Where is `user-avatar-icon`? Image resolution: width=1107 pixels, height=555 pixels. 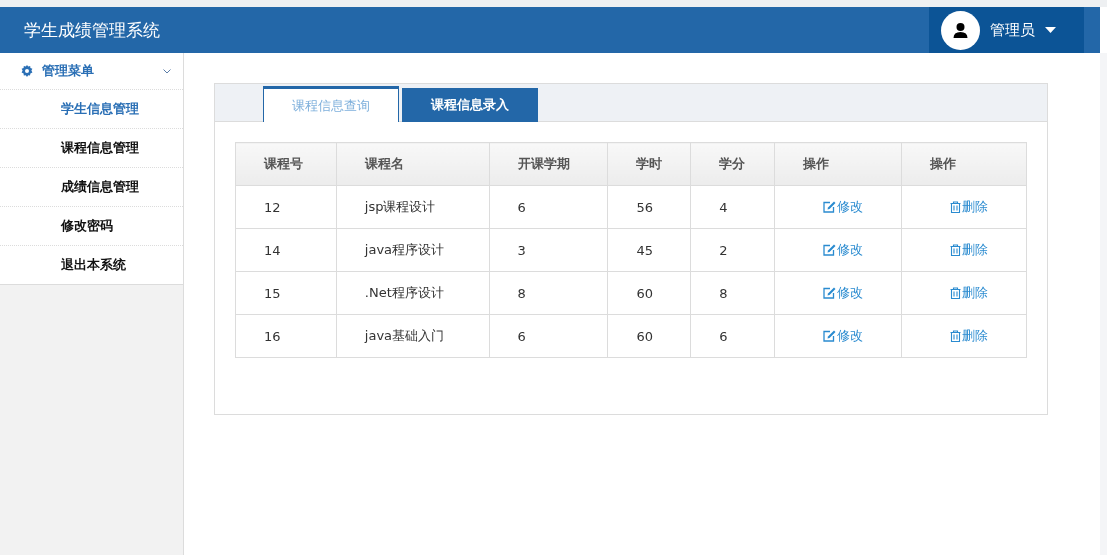
user-avatar-icon is located at coordinates (960, 30).